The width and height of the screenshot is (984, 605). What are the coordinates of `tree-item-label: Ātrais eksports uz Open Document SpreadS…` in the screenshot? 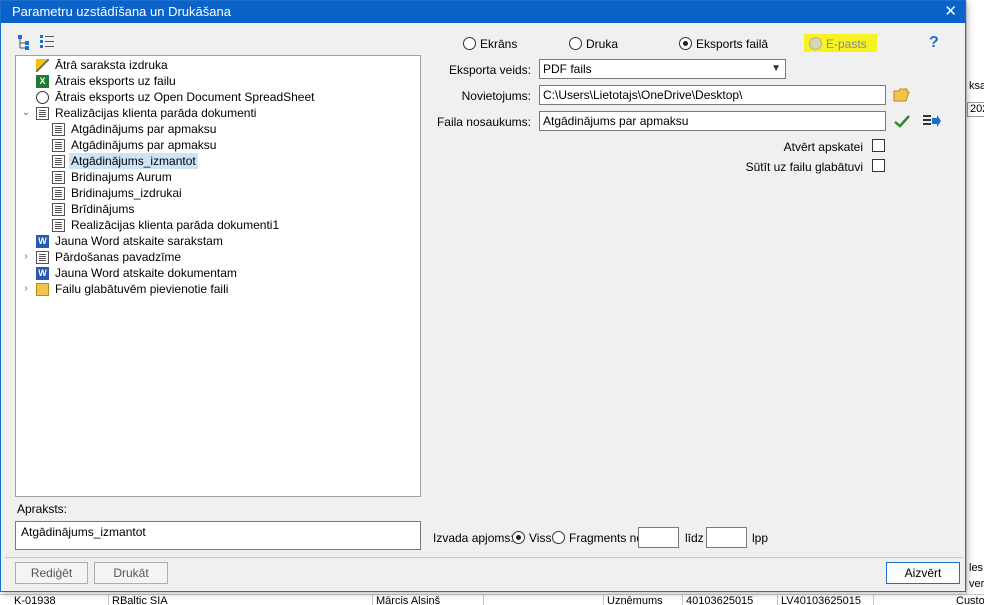 It's located at (185, 97).